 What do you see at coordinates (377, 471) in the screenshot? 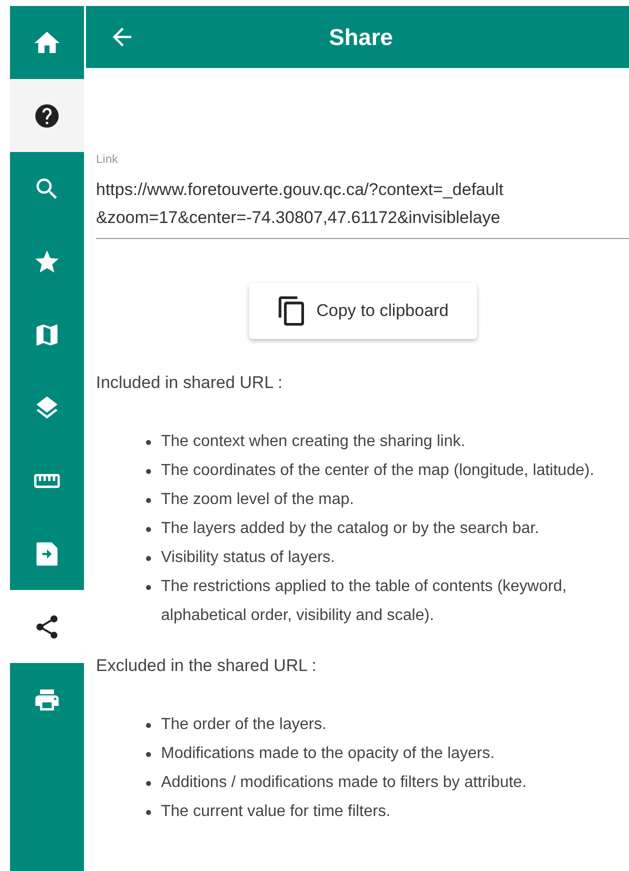
I see `list-item-text: The coordinates of the center of the map (longitude, latitude).` at bounding box center [377, 471].